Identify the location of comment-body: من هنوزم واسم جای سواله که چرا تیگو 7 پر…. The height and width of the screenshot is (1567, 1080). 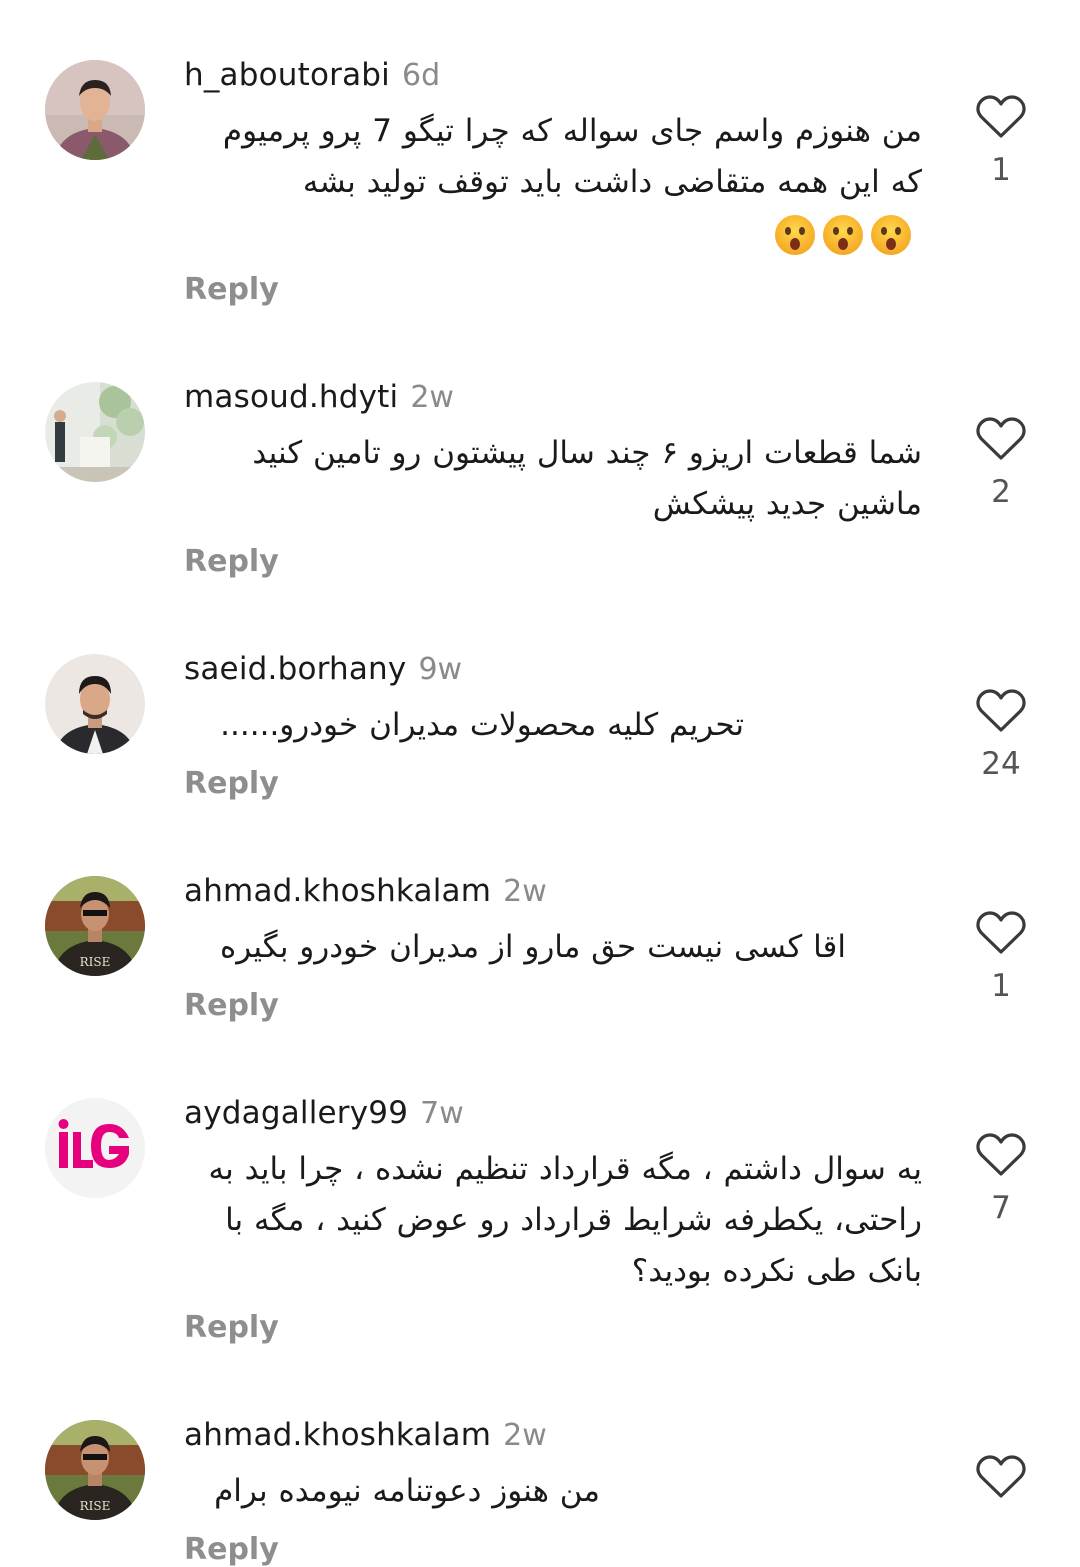
(572, 156).